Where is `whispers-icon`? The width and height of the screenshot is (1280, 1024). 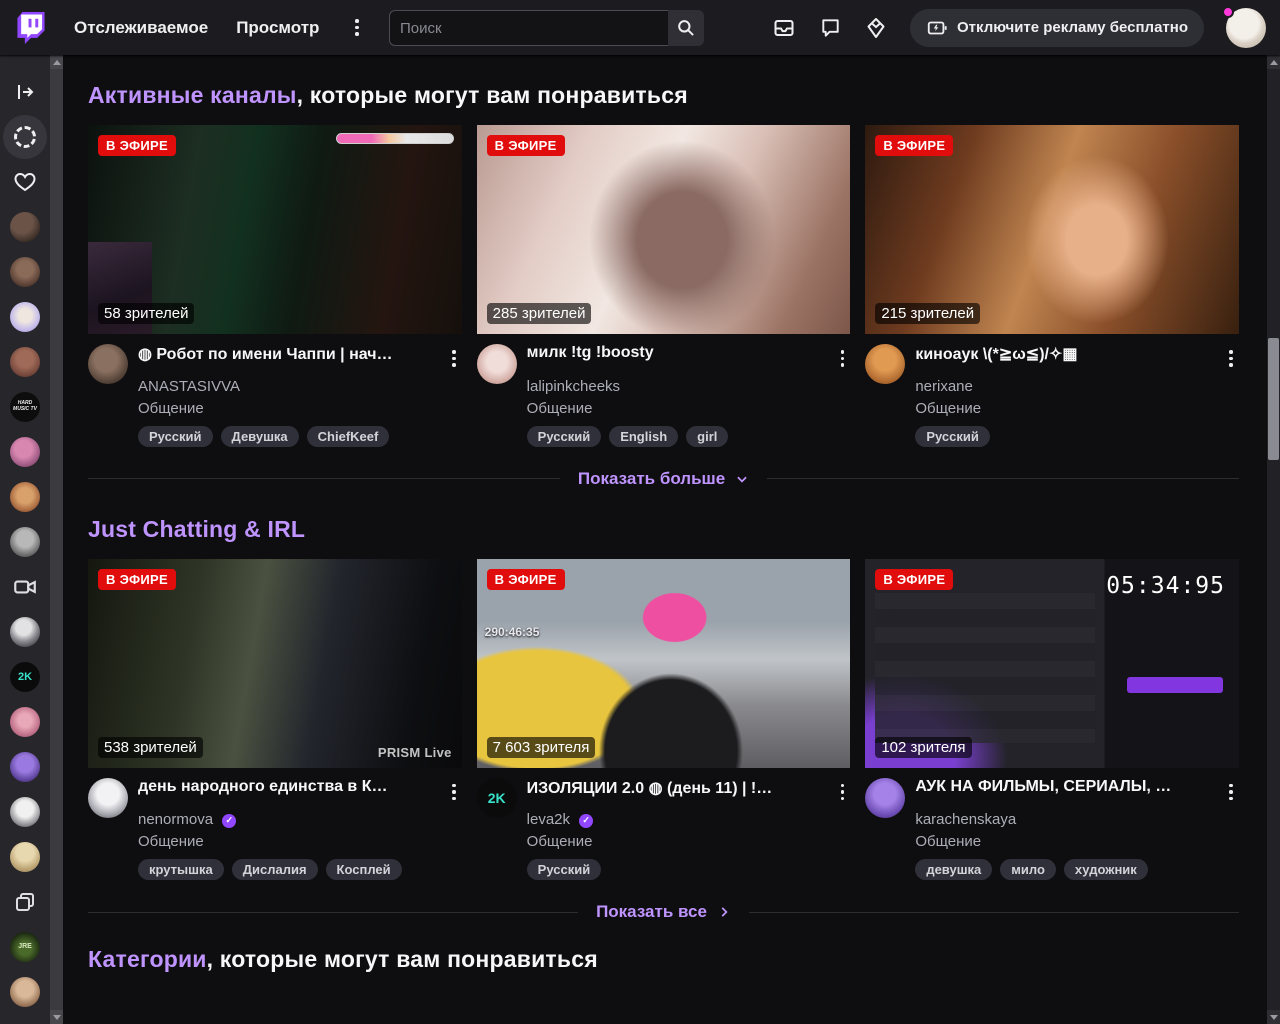 whispers-icon is located at coordinates (830, 28).